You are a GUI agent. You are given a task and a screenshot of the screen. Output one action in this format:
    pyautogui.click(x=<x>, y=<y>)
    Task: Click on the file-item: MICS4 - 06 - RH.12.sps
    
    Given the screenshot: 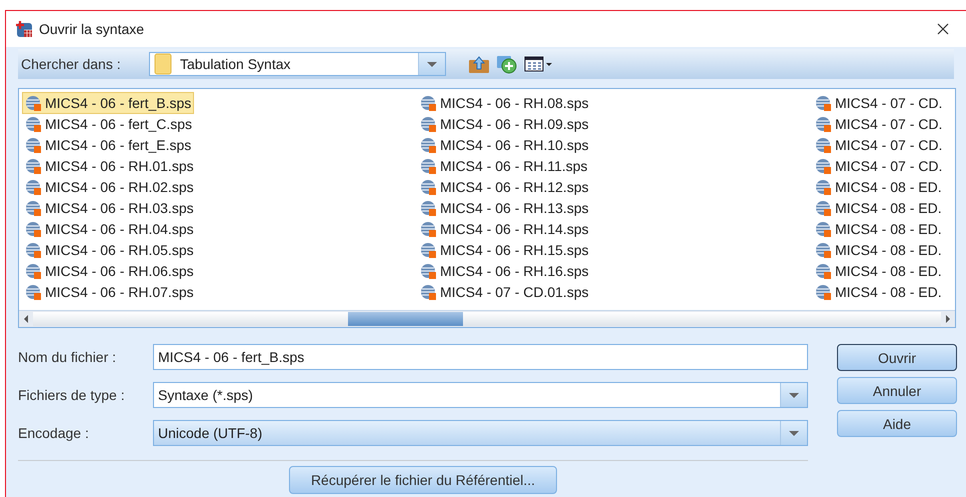 What is the action you would take?
    pyautogui.click(x=504, y=187)
    